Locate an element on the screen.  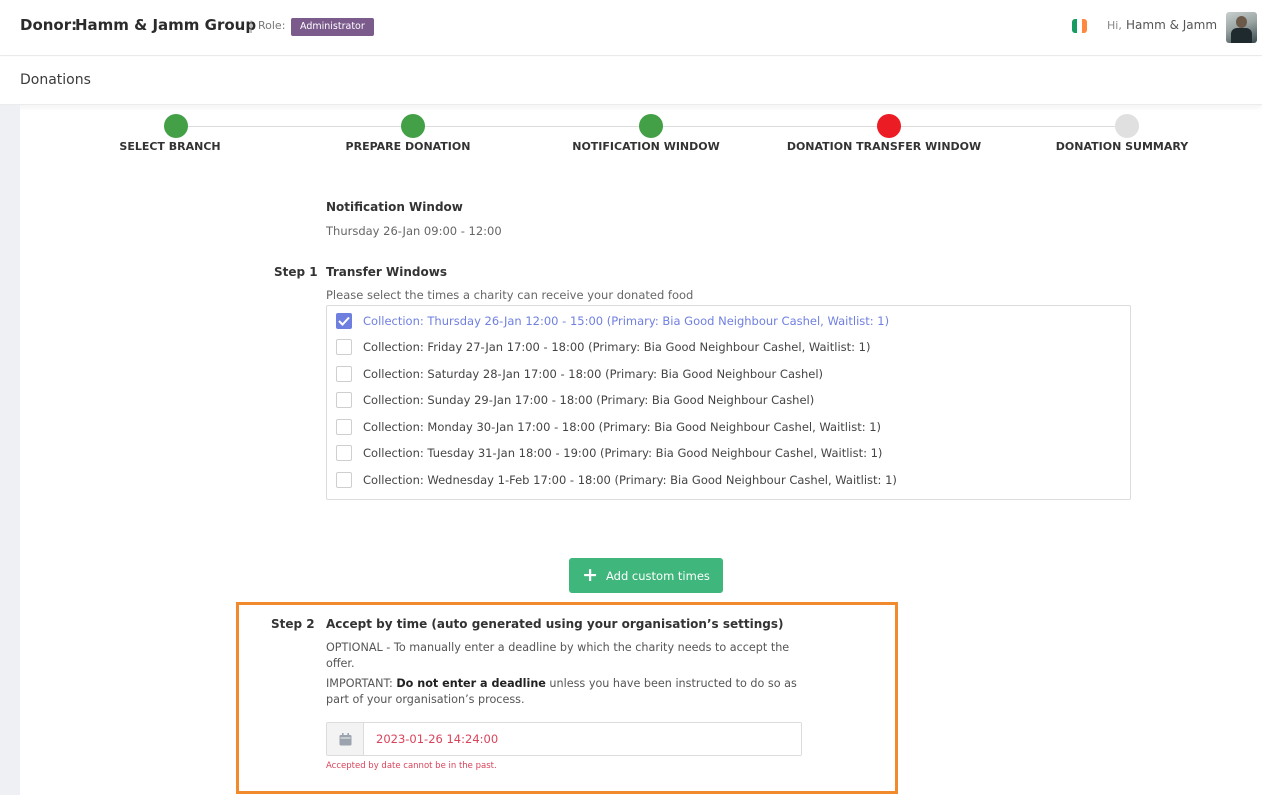
add-custom-times-button: + Add custom times is located at coordinates (646, 575).